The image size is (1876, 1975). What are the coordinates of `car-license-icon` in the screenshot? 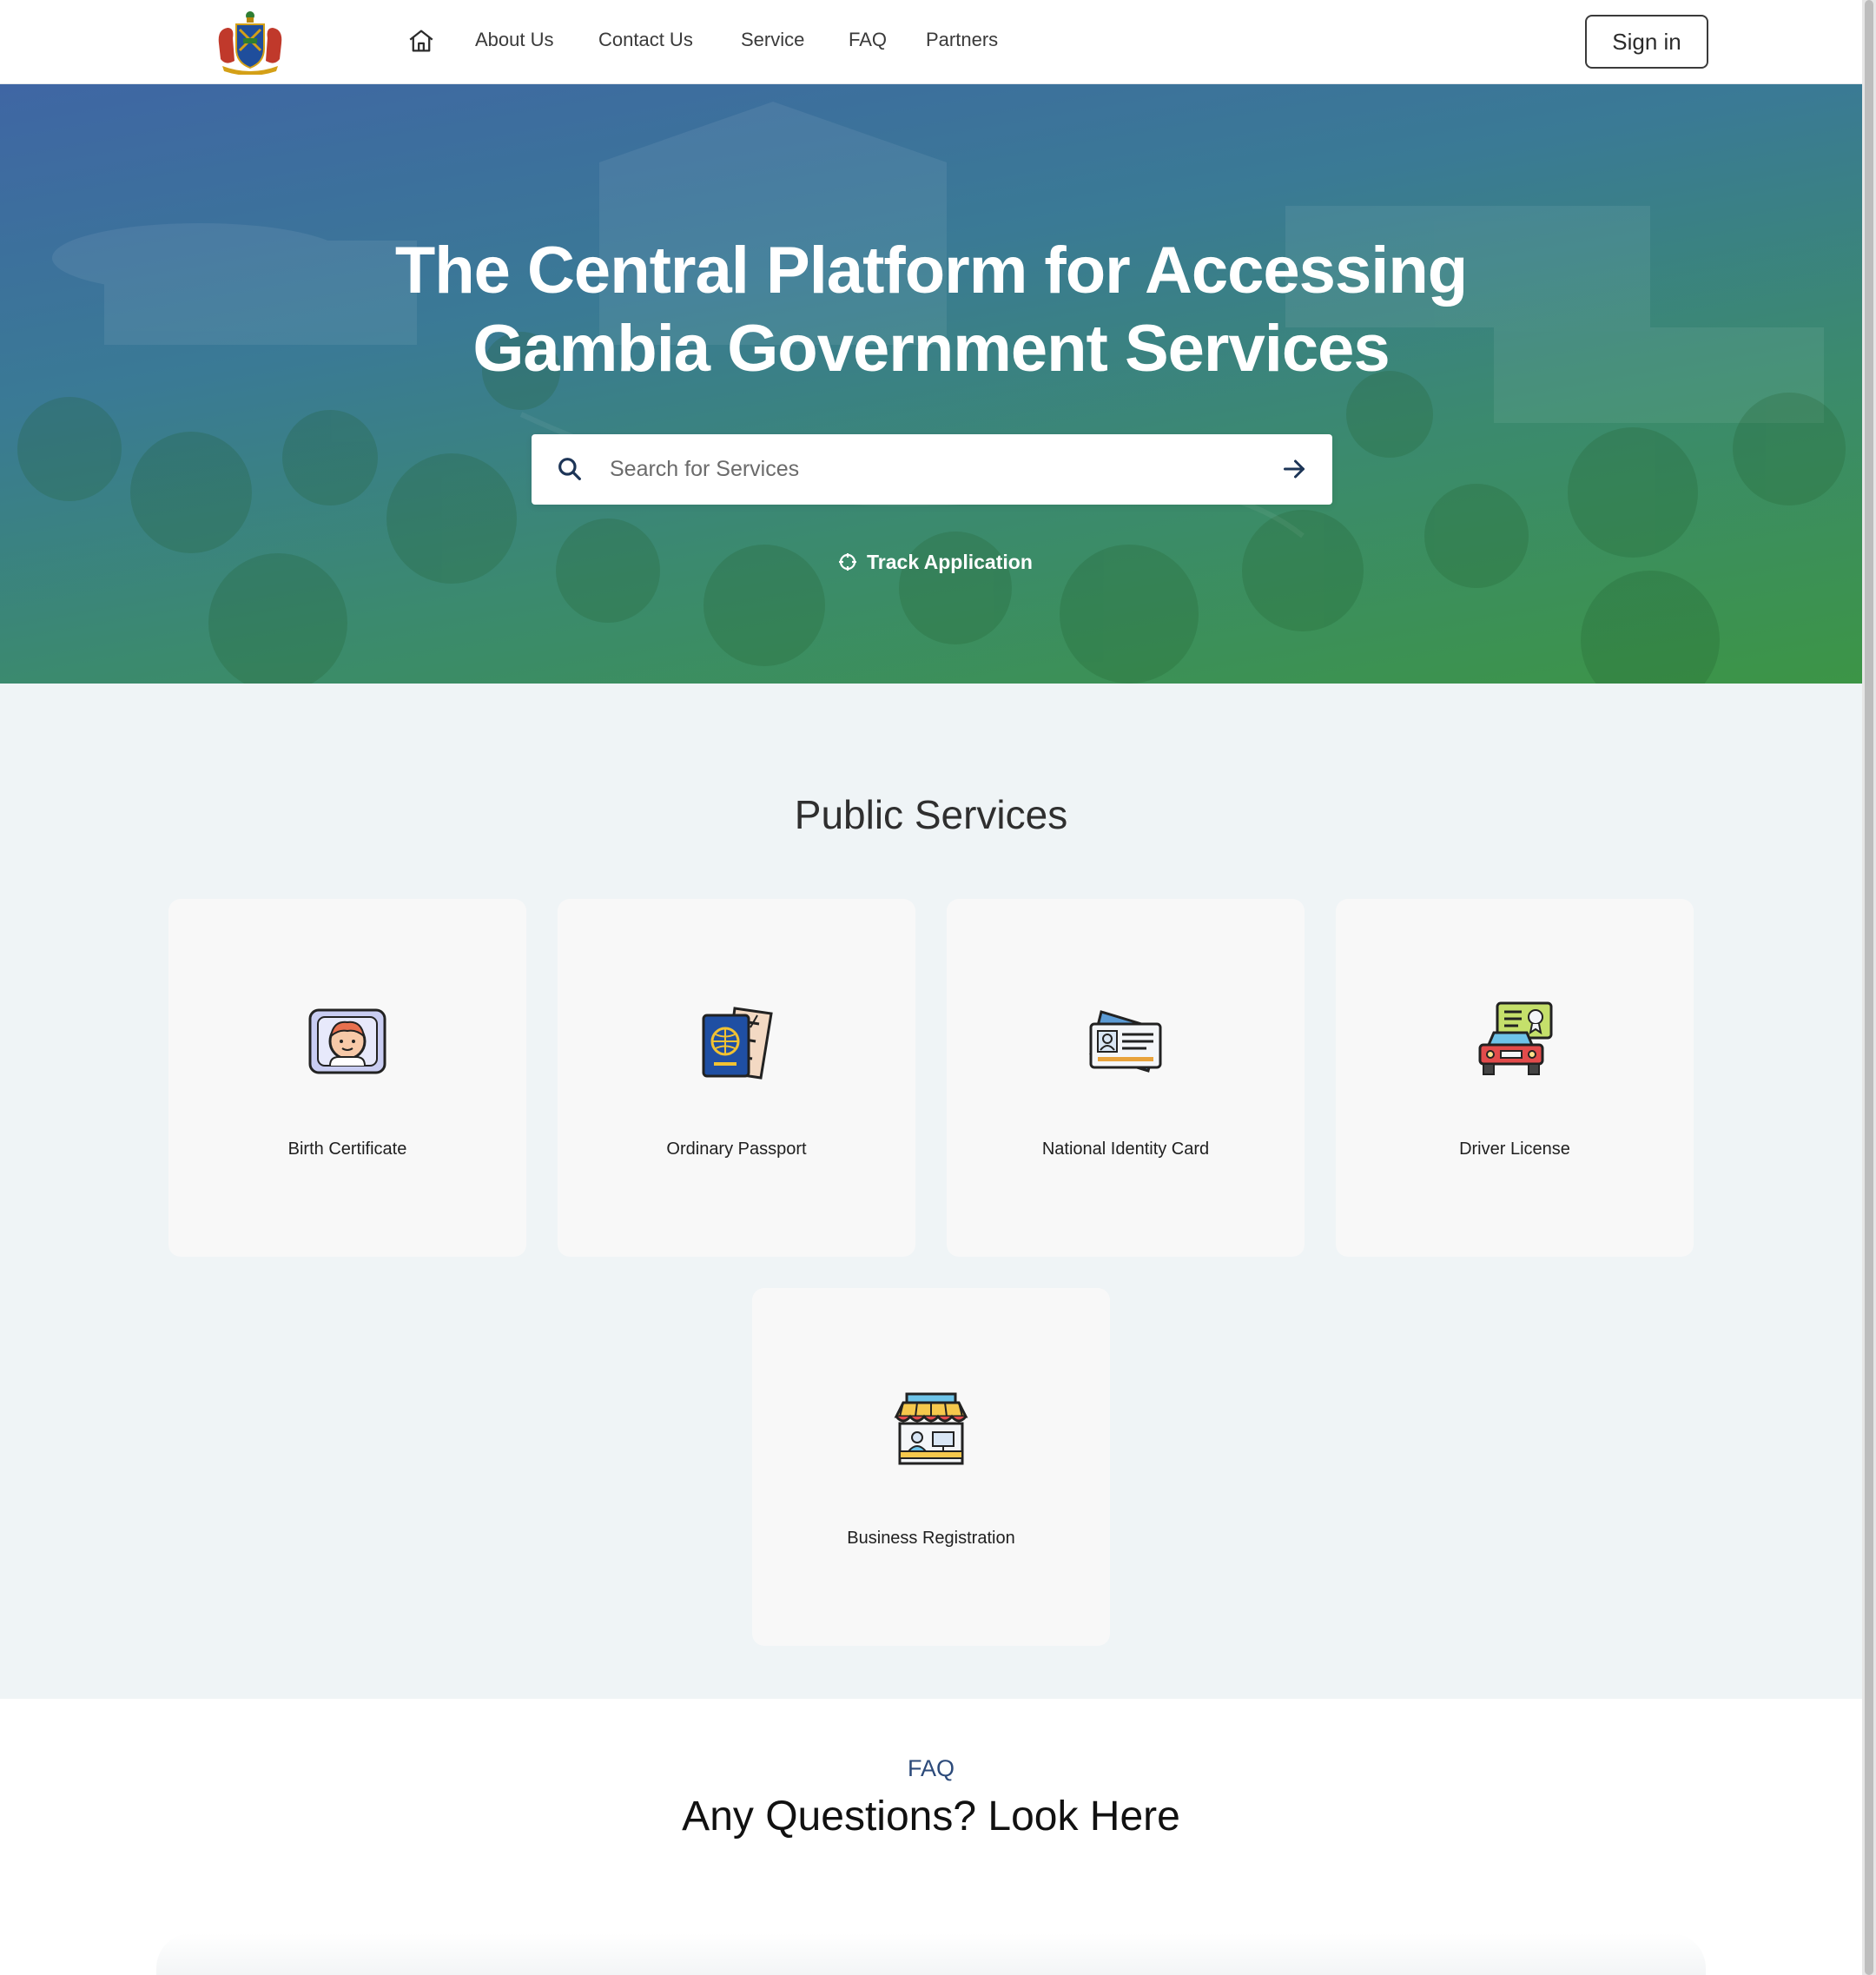 It's located at (1515, 1041).